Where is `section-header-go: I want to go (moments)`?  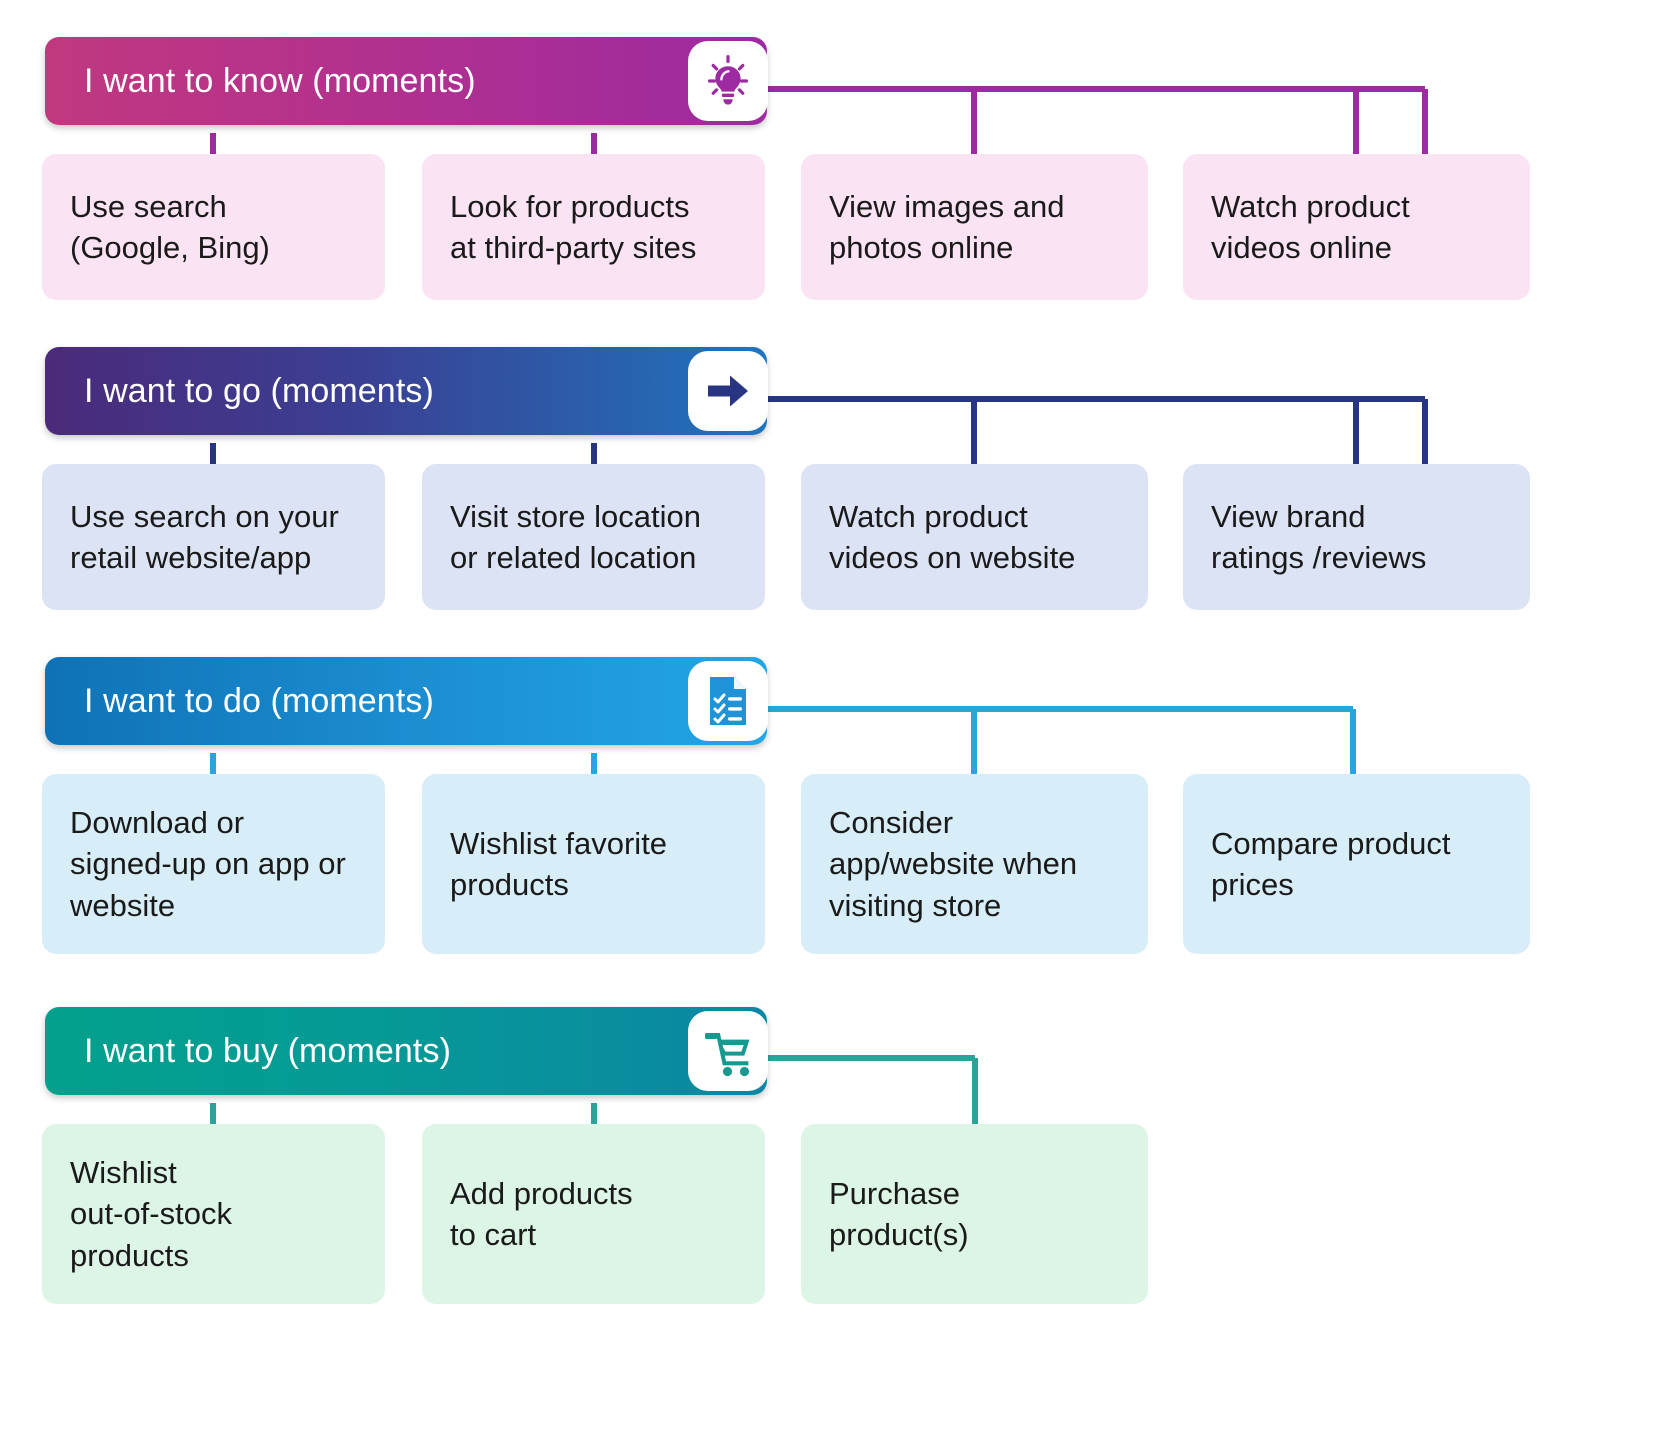
section-header-go: I want to go (moments) is located at coordinates (406, 391).